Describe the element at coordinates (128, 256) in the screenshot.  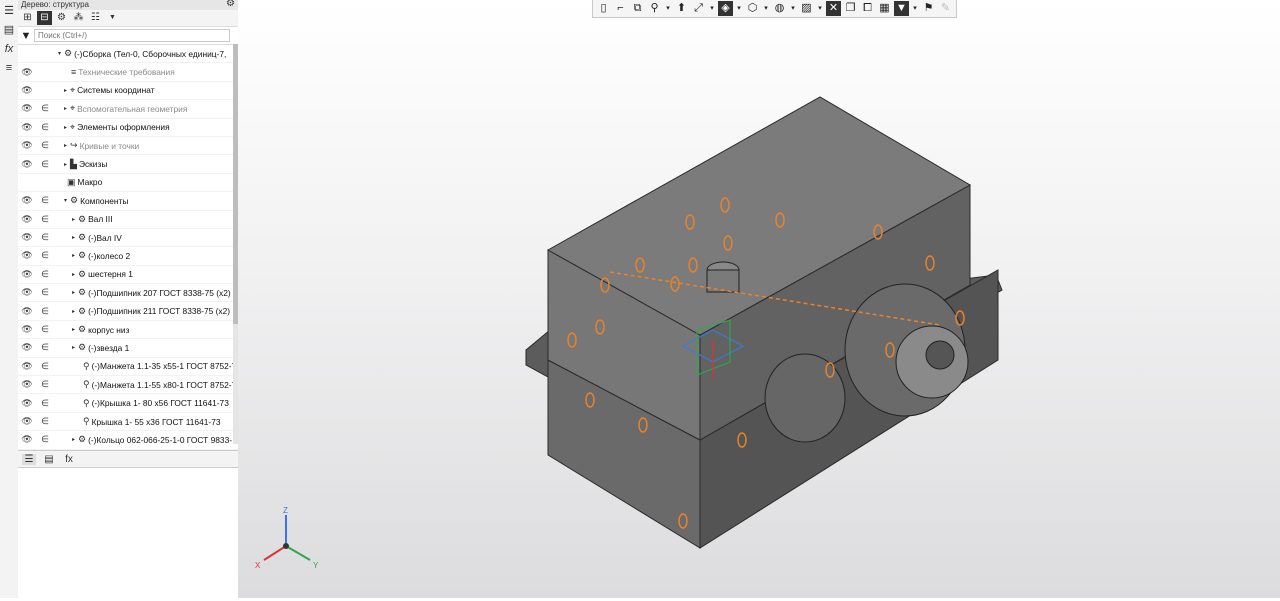
I see `tree-row: 👁 ∈ ▸ ⚙ (-)колесо 2` at that location.